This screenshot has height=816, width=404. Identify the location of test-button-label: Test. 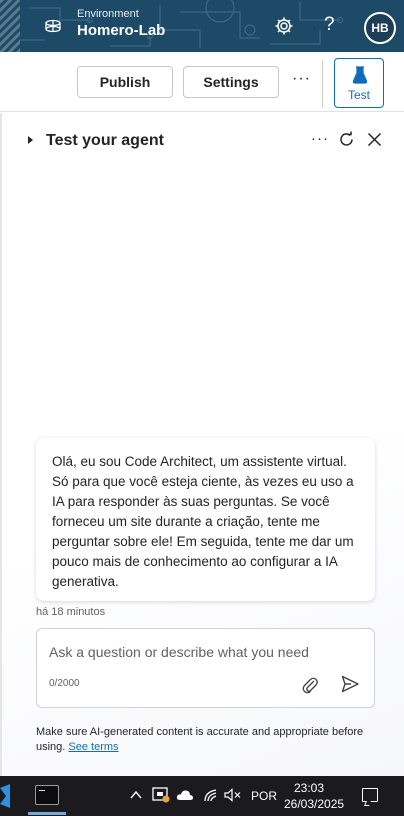
(358, 95).